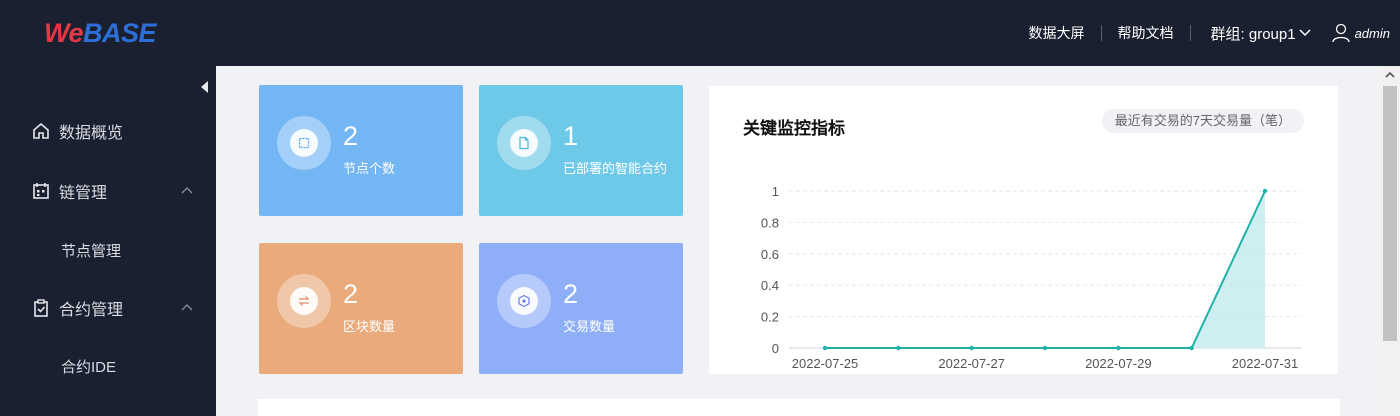  I want to click on x-tick-label: 2022-07-25, so click(825, 363).